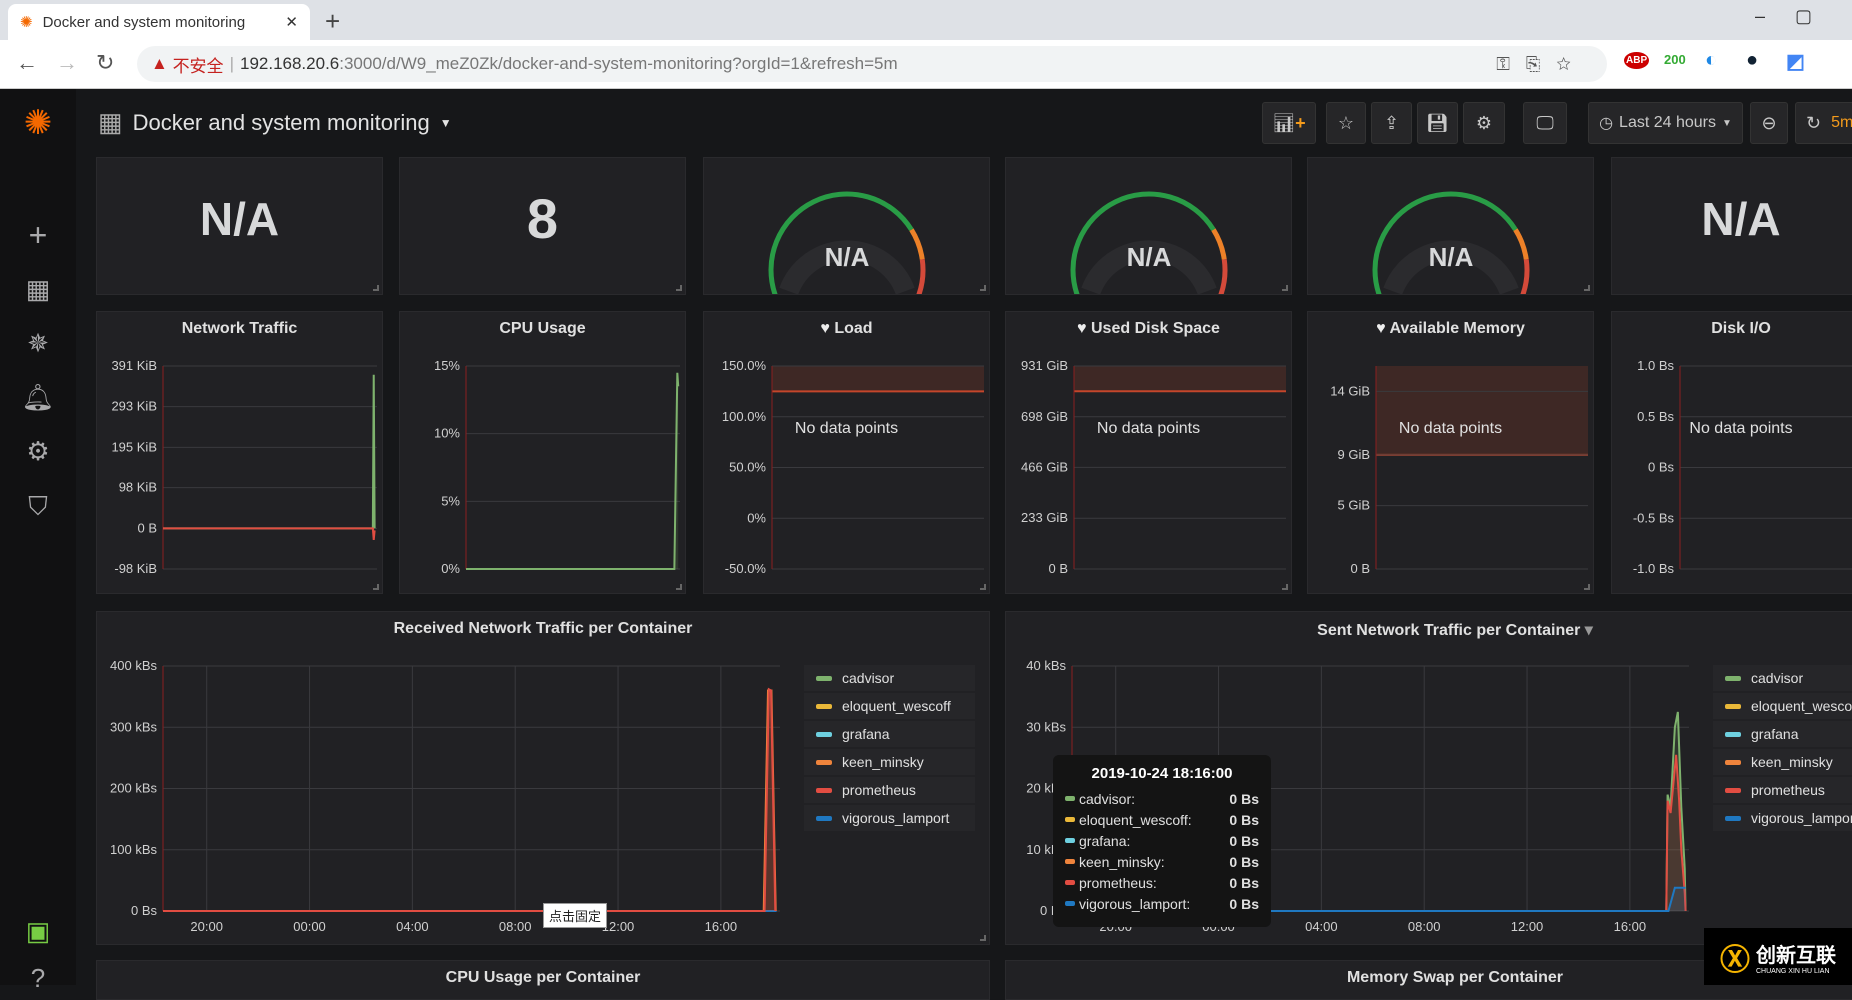 The height and width of the screenshot is (1000, 1852). What do you see at coordinates (135, 568) in the screenshot?
I see `y-tick-label: -98 KiB` at bounding box center [135, 568].